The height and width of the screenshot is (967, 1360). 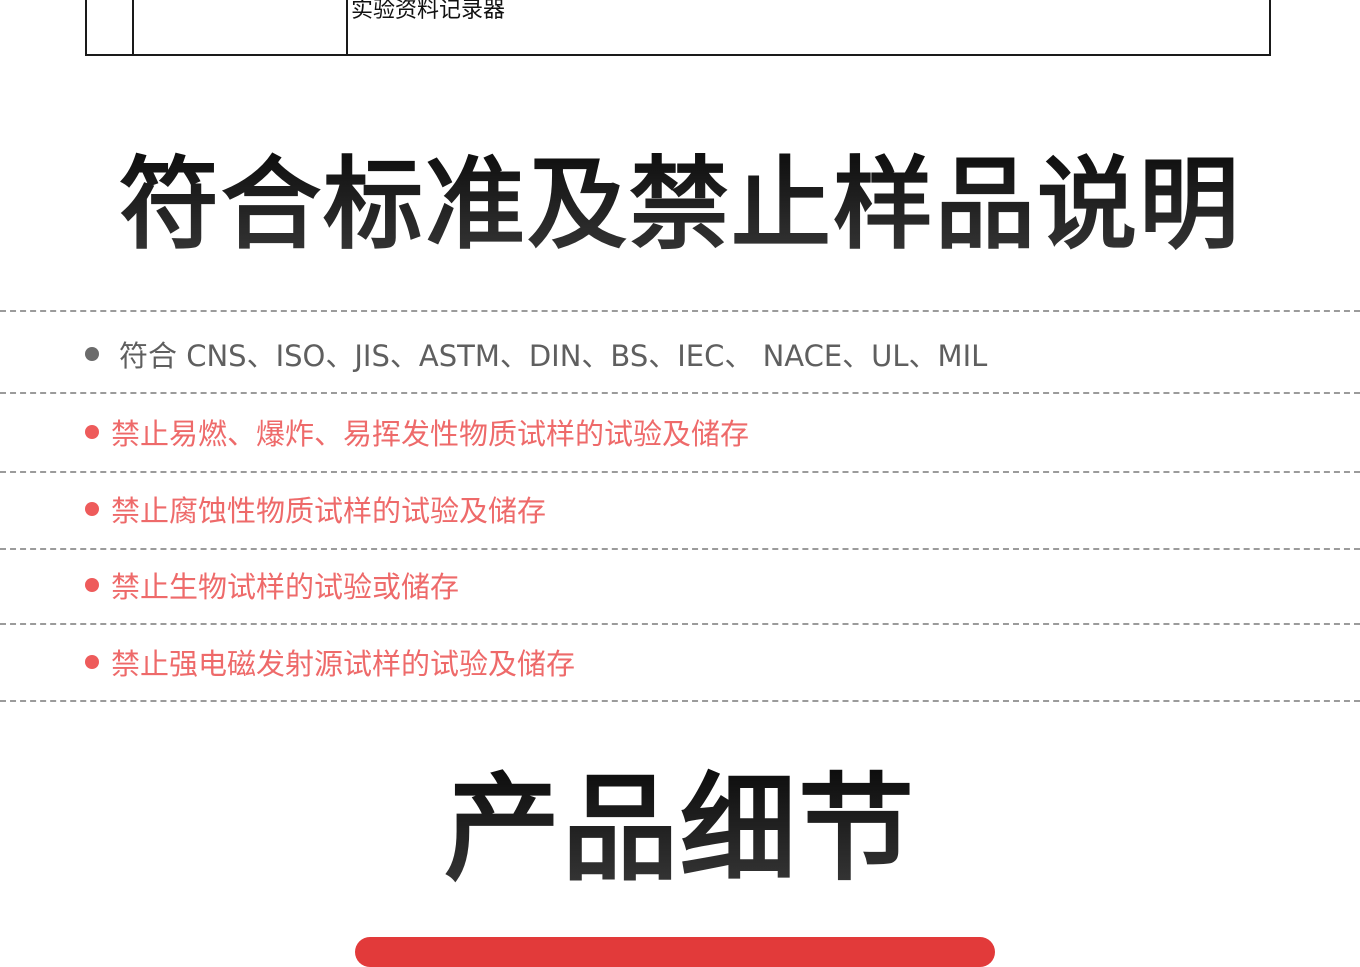 What do you see at coordinates (285, 587) in the screenshot?
I see `list-item-text: 禁止生物试样的试验或储存` at bounding box center [285, 587].